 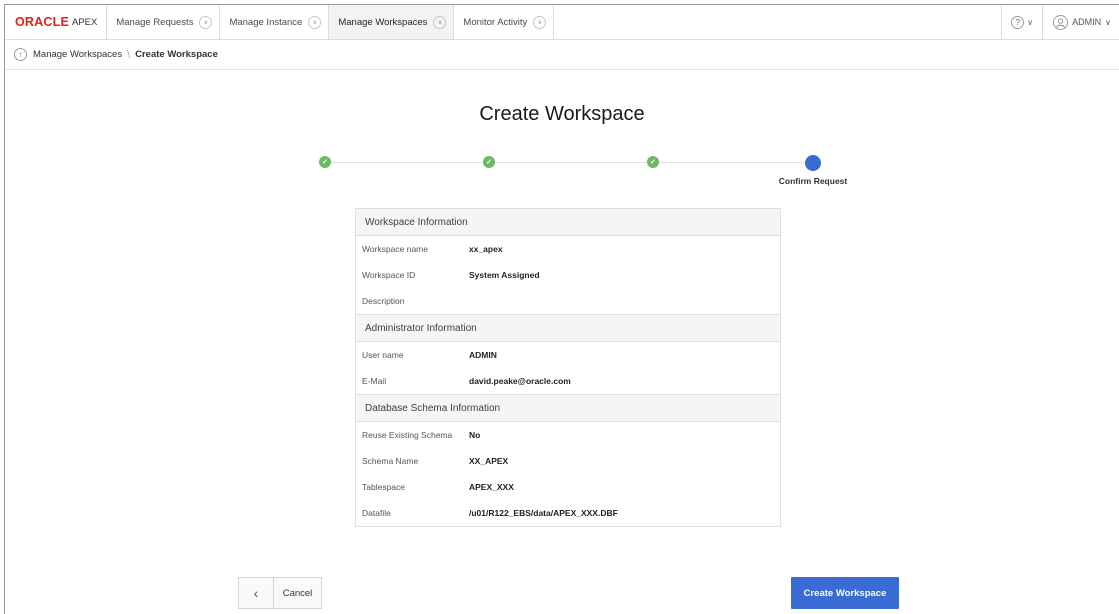 What do you see at coordinates (543, 513) in the screenshot?
I see `field-value: /u01/R122_EBS/data/APEX_XXX.DBF` at bounding box center [543, 513].